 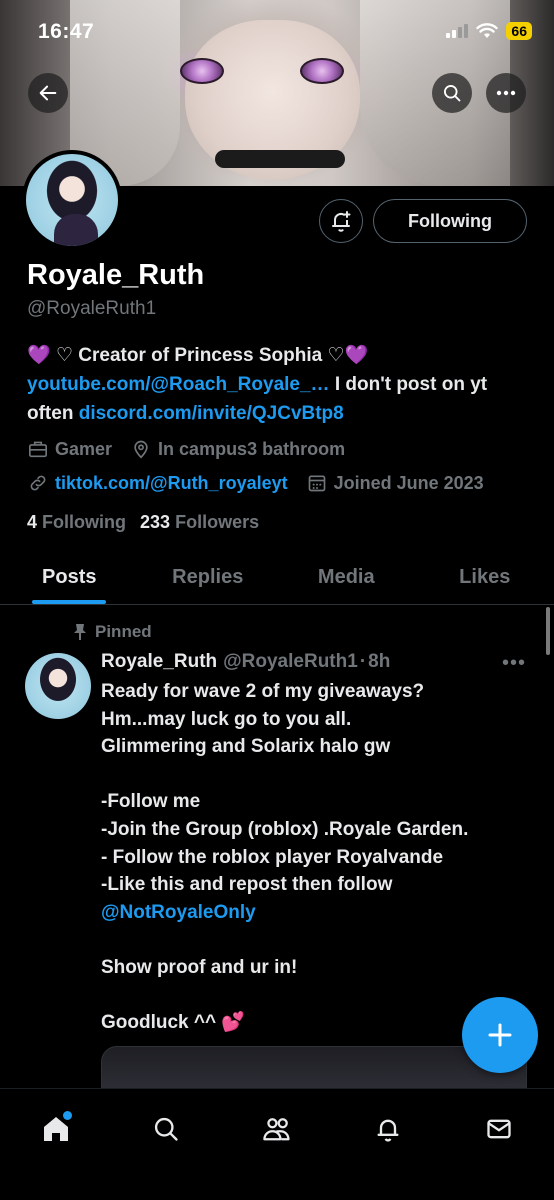 I want to click on profile-category: Gamer, so click(x=84, y=448).